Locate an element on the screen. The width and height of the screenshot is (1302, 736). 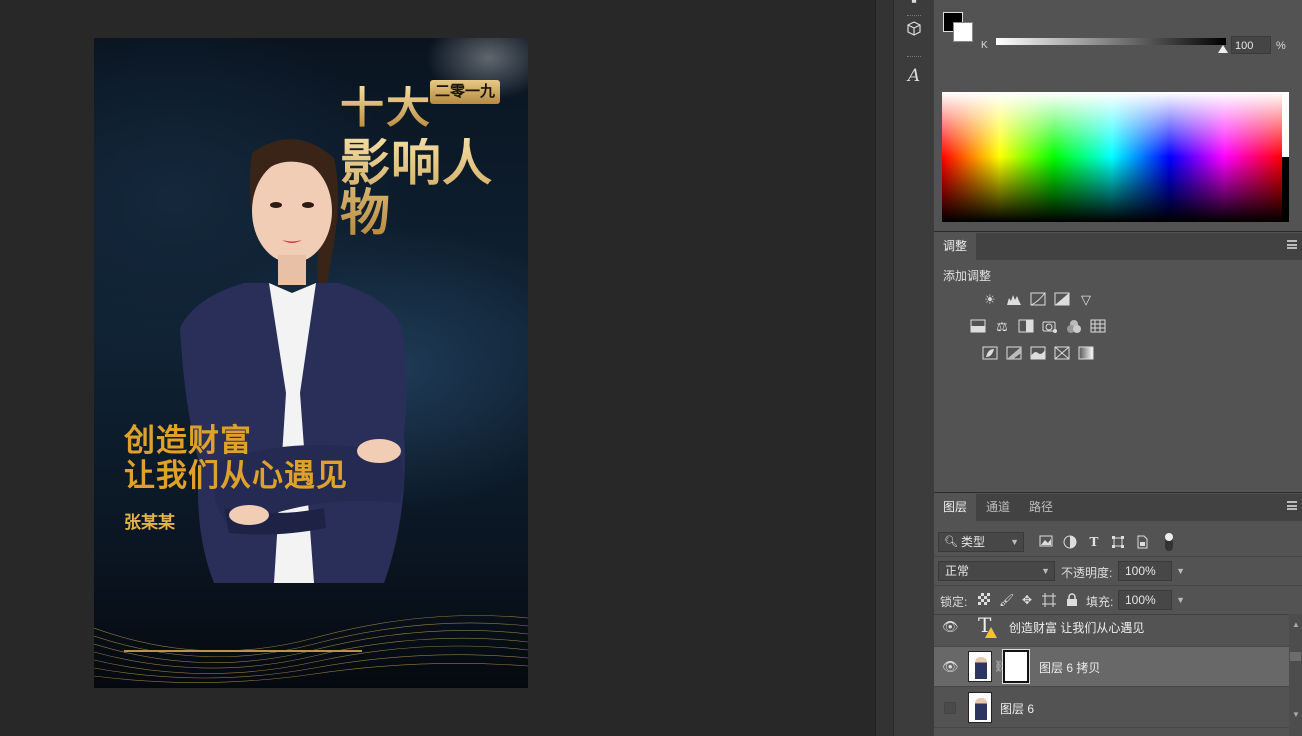
opacity-label: 不透明度: is located at coordinates (1087, 573).